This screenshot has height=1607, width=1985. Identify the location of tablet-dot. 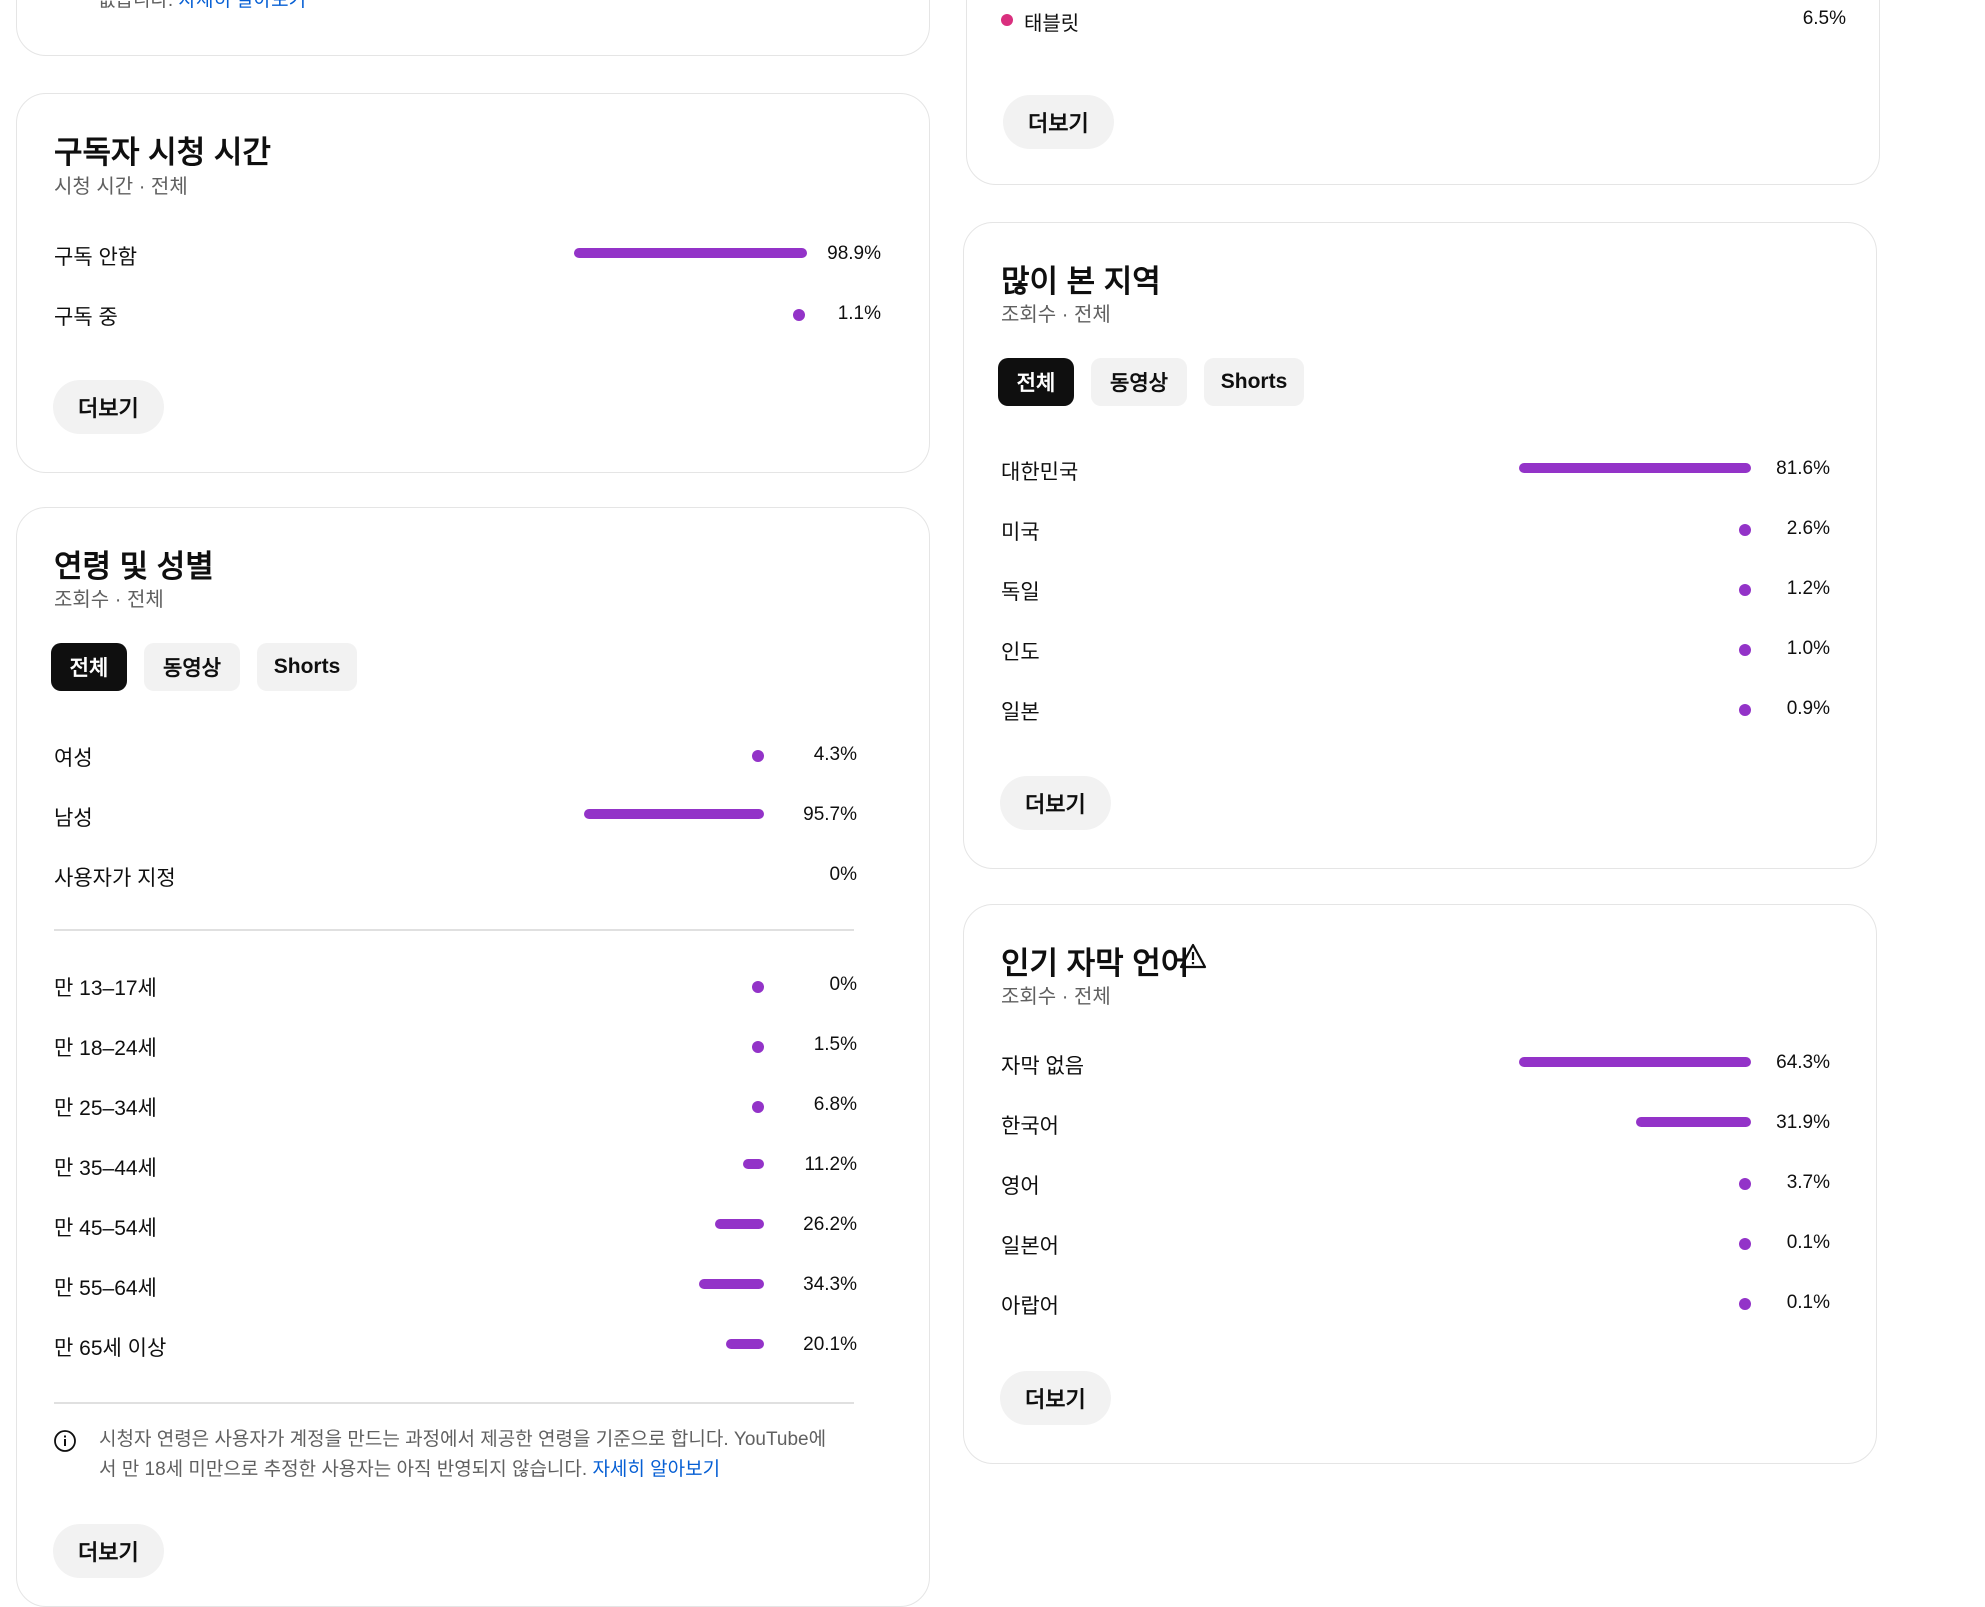
(1007, 20).